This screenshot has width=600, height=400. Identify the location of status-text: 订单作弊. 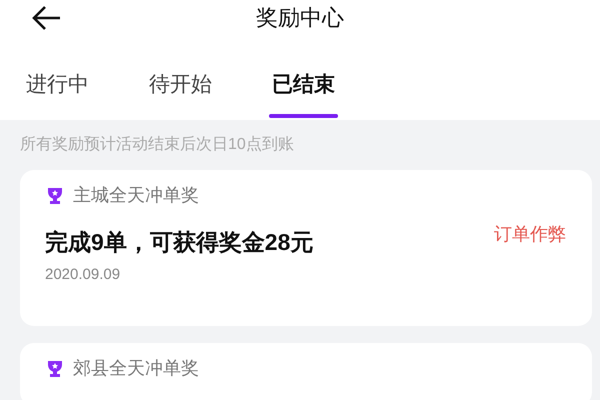
(530, 234).